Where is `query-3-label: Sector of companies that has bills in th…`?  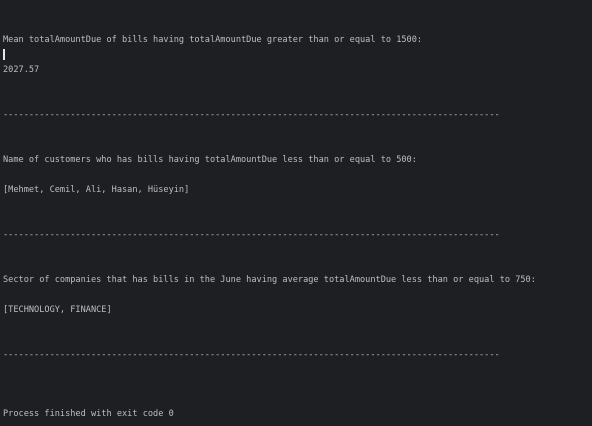
query-3-label: Sector of companies that has bills in th… is located at coordinates (269, 280).